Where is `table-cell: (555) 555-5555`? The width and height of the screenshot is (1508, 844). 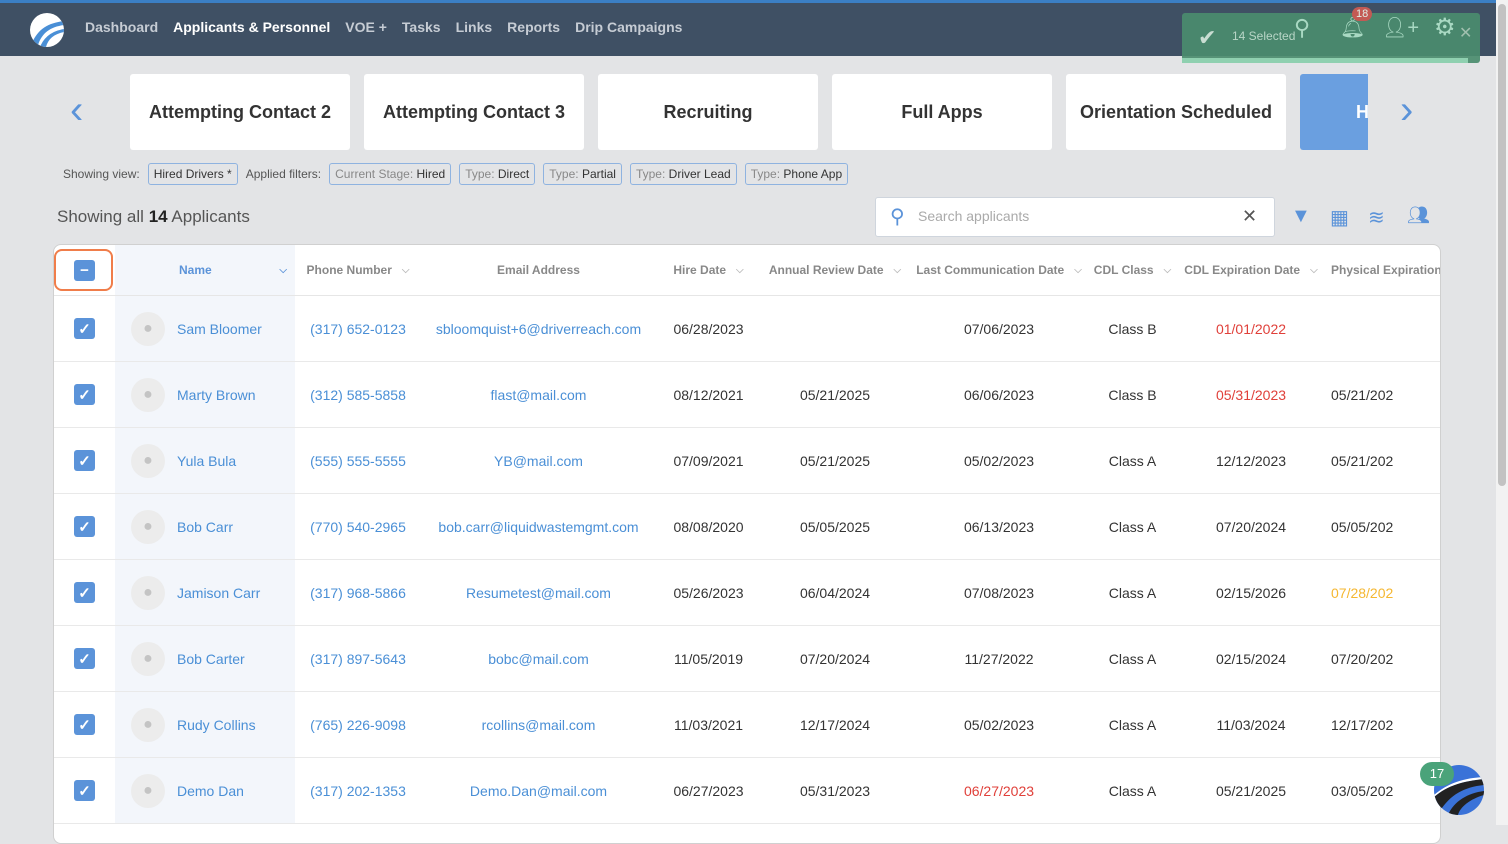
table-cell: (555) 555-5555 is located at coordinates (358, 460).